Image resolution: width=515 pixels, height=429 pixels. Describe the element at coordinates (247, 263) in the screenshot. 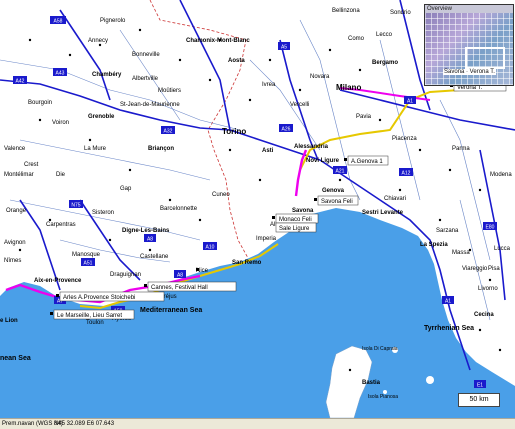

I see `place-label: San Remo` at that location.